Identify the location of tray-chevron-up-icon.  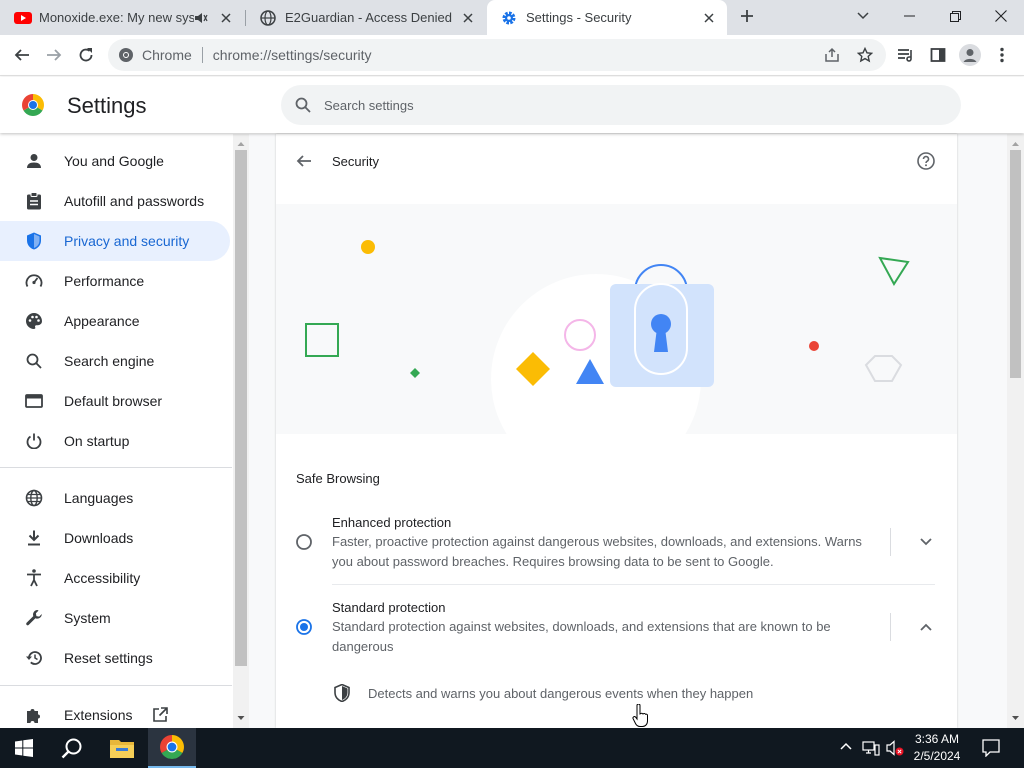
(846, 746).